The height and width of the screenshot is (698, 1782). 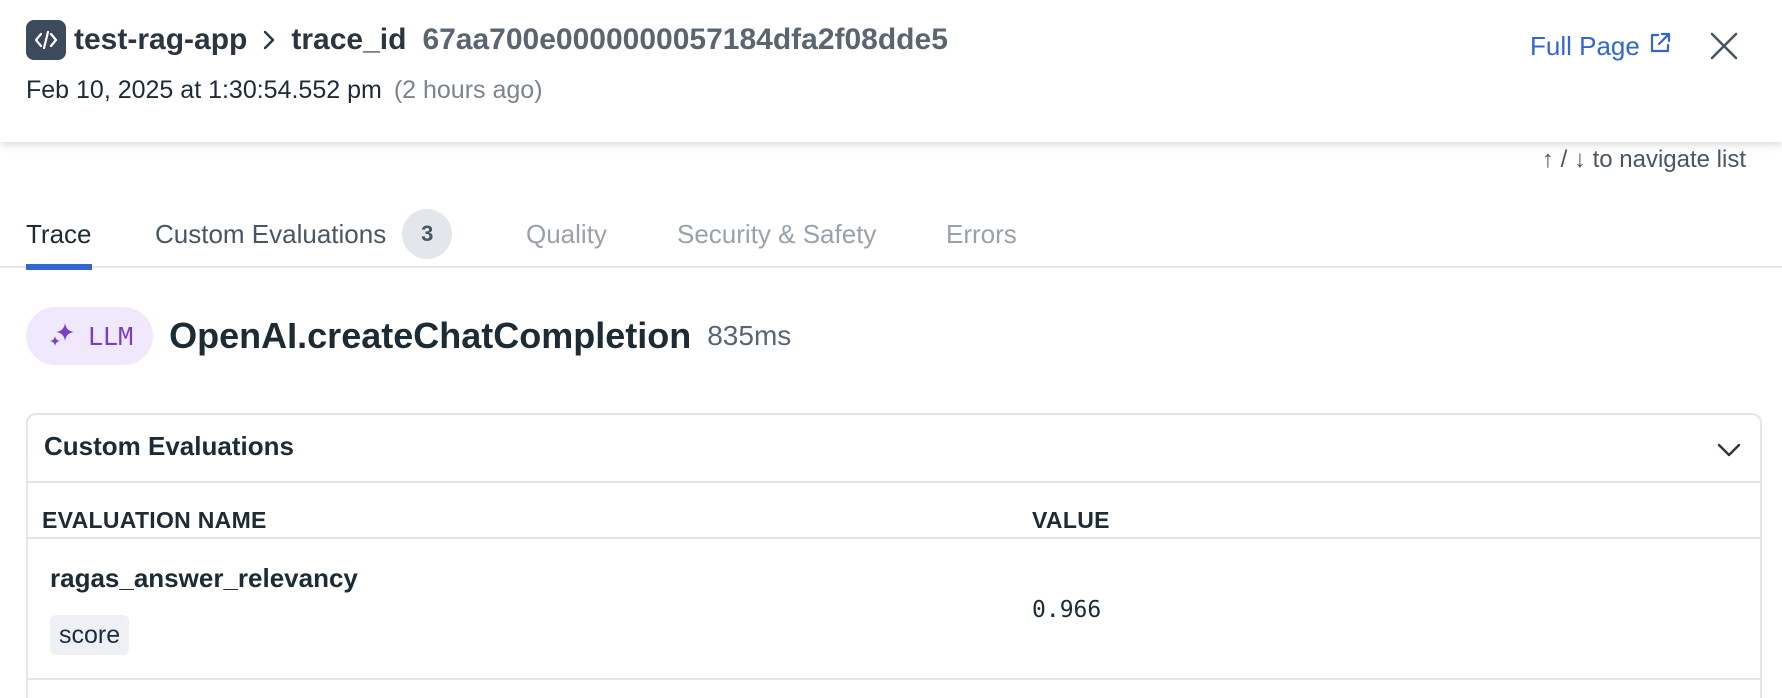 I want to click on column-header-evaluation-name: EVALUATION NAME, so click(x=154, y=520).